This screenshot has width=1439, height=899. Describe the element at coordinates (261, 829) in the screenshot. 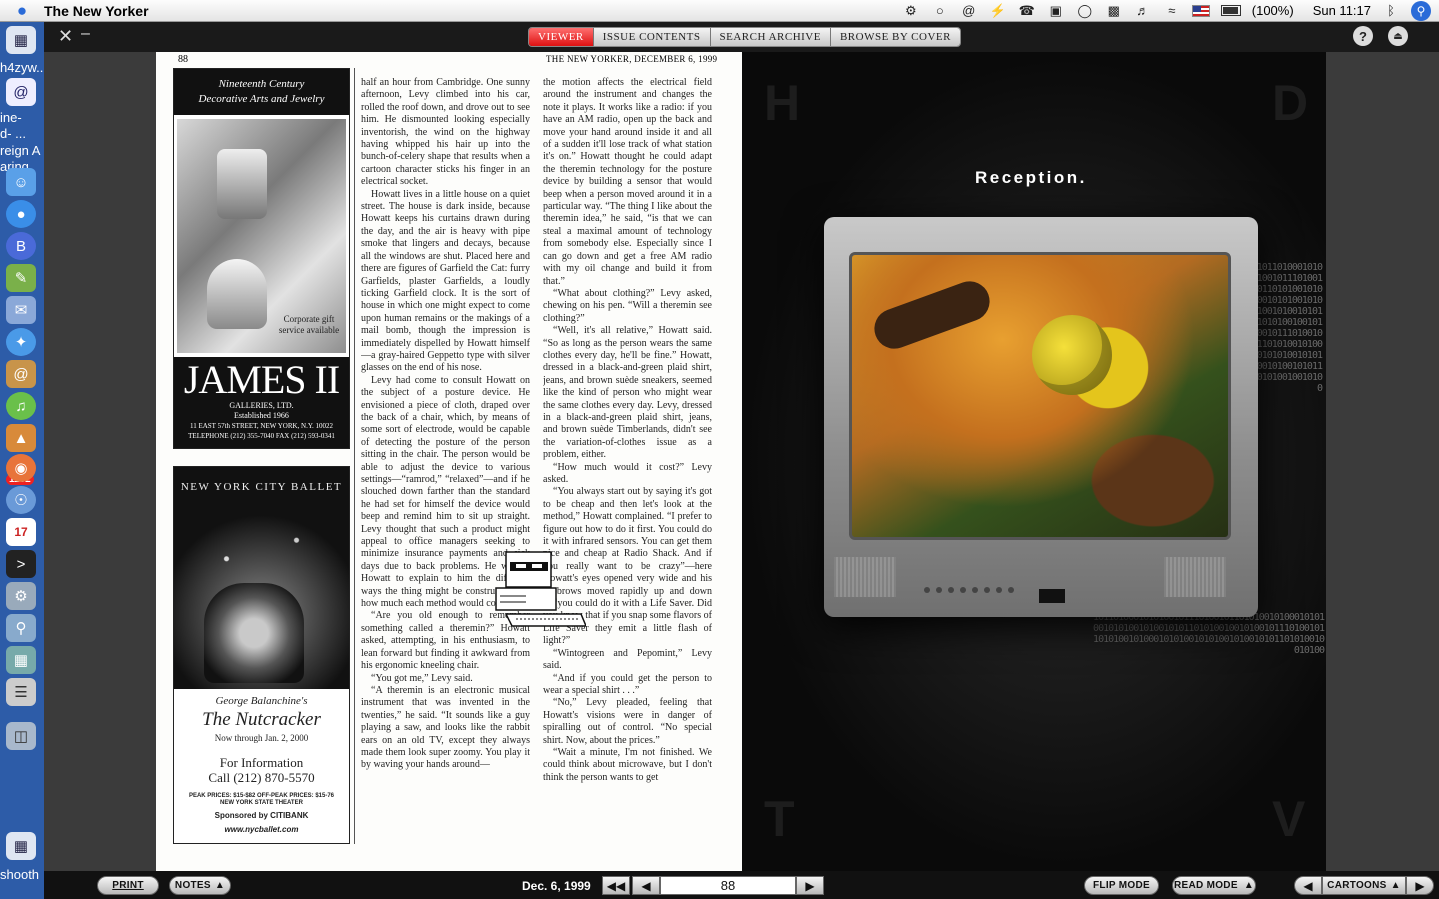

I see `ad2-url: www.nycballet.com` at that location.